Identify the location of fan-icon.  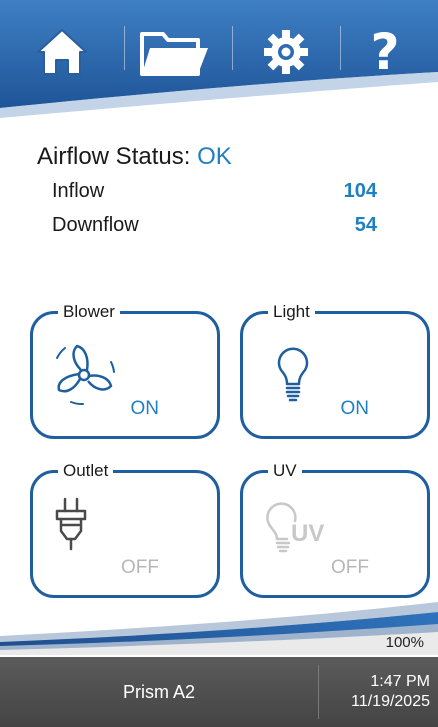
(85, 375).